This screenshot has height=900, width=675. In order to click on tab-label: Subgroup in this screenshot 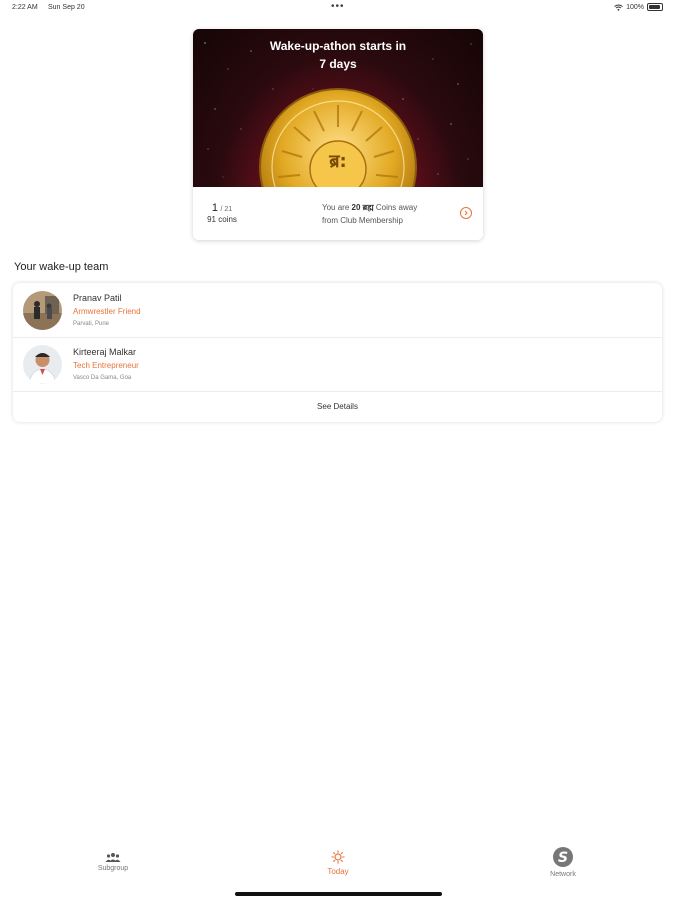, I will do `click(113, 868)`.